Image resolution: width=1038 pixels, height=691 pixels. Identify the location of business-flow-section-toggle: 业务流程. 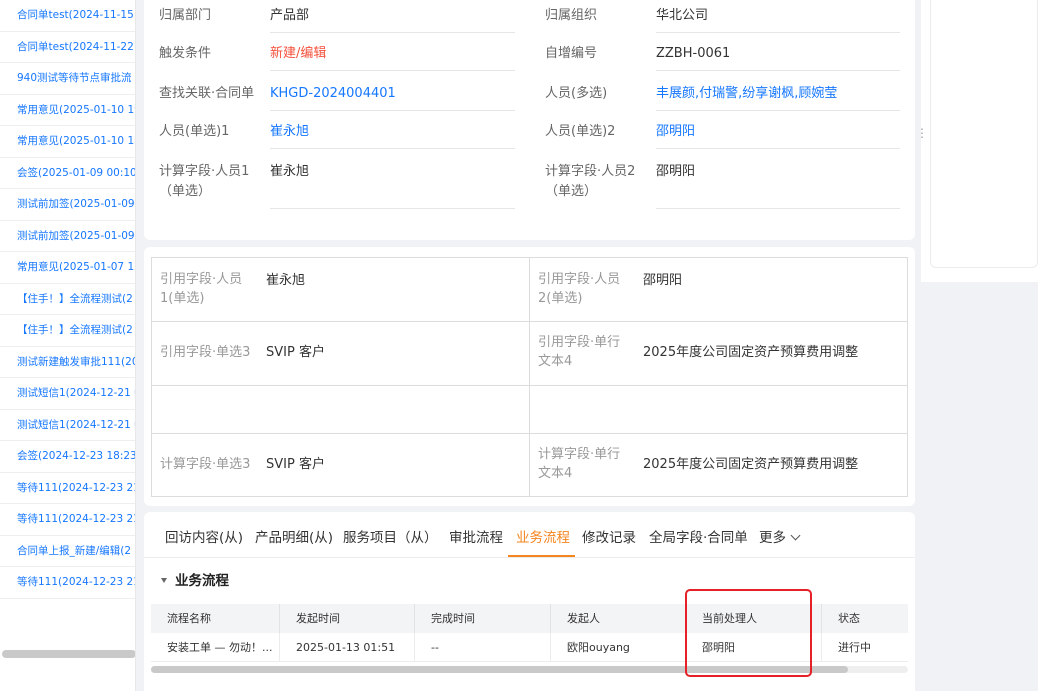
(195, 581).